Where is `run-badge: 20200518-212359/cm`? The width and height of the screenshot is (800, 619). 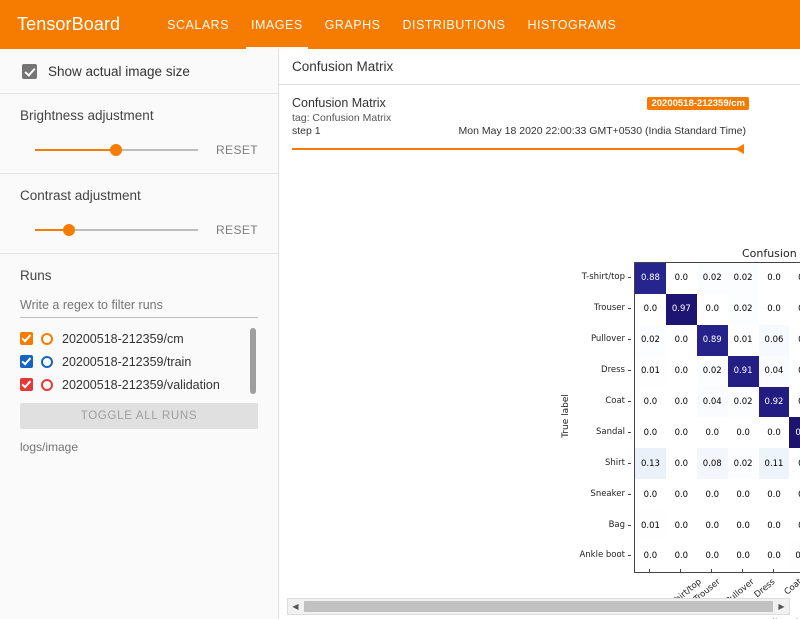 run-badge: 20200518-212359/cm is located at coordinates (698, 103).